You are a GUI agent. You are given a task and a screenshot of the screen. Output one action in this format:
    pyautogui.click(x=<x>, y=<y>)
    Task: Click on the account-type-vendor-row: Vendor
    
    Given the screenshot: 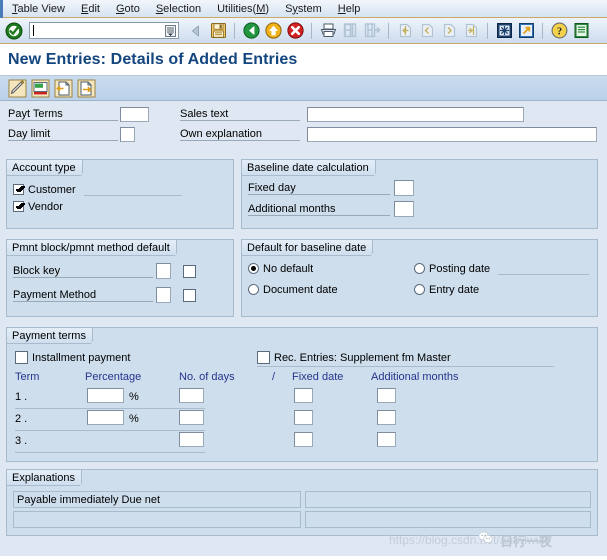 What is the action you would take?
    pyautogui.click(x=120, y=206)
    